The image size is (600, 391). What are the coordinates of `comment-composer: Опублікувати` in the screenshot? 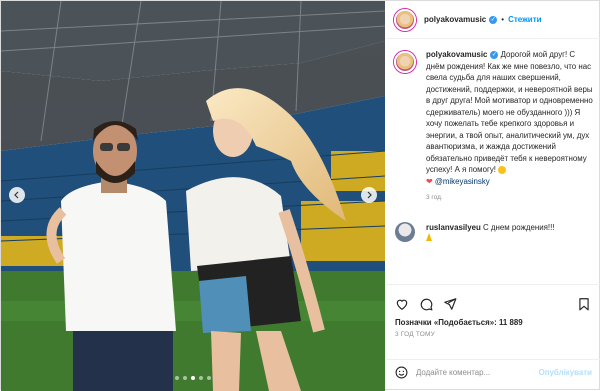 It's located at (493, 372).